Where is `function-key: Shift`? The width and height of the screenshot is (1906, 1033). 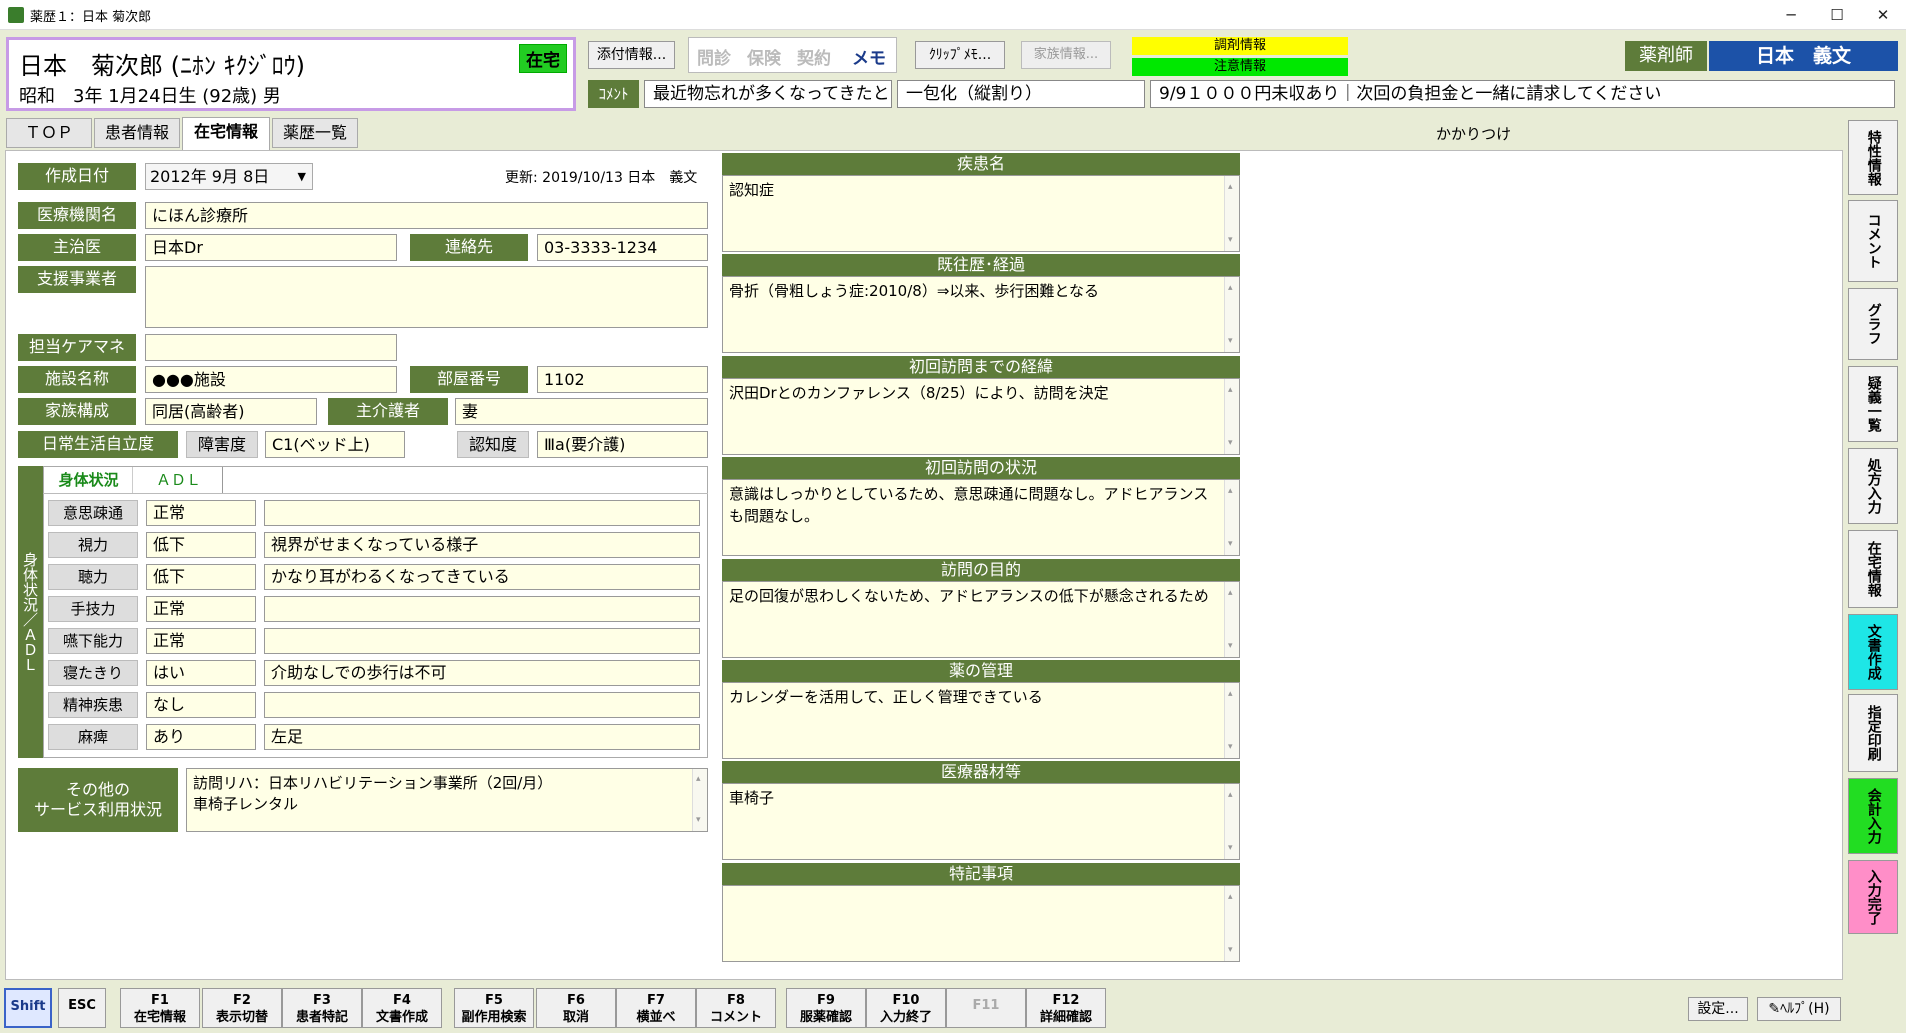 function-key: Shift is located at coordinates (28, 1008).